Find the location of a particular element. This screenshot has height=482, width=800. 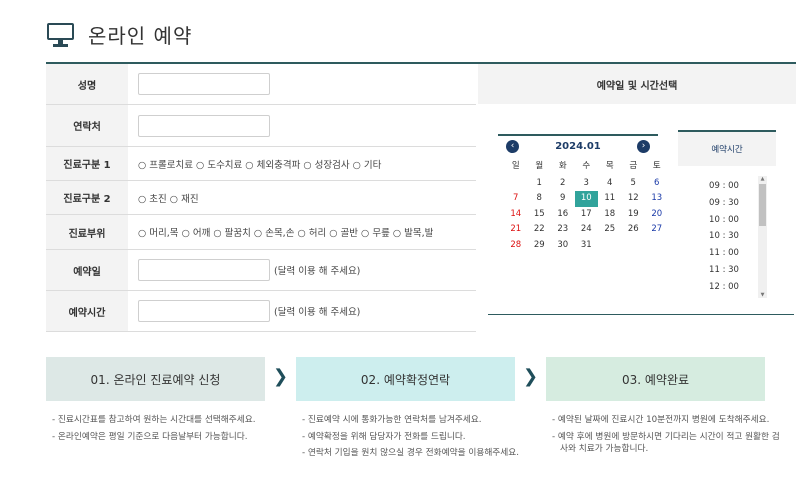

time-slot: 10 : 00 is located at coordinates (724, 220).